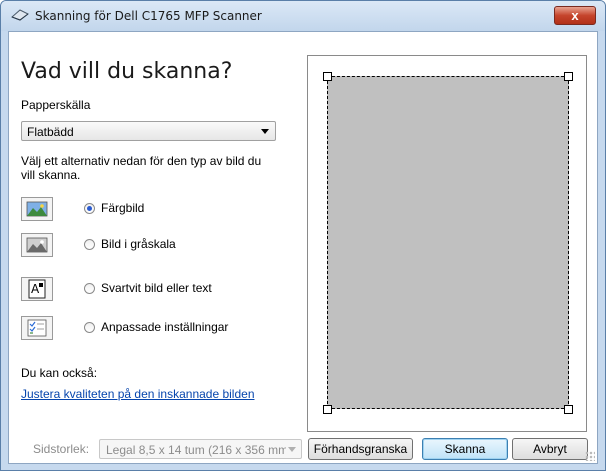  What do you see at coordinates (590, 456) in the screenshot?
I see `resize-grip` at bounding box center [590, 456].